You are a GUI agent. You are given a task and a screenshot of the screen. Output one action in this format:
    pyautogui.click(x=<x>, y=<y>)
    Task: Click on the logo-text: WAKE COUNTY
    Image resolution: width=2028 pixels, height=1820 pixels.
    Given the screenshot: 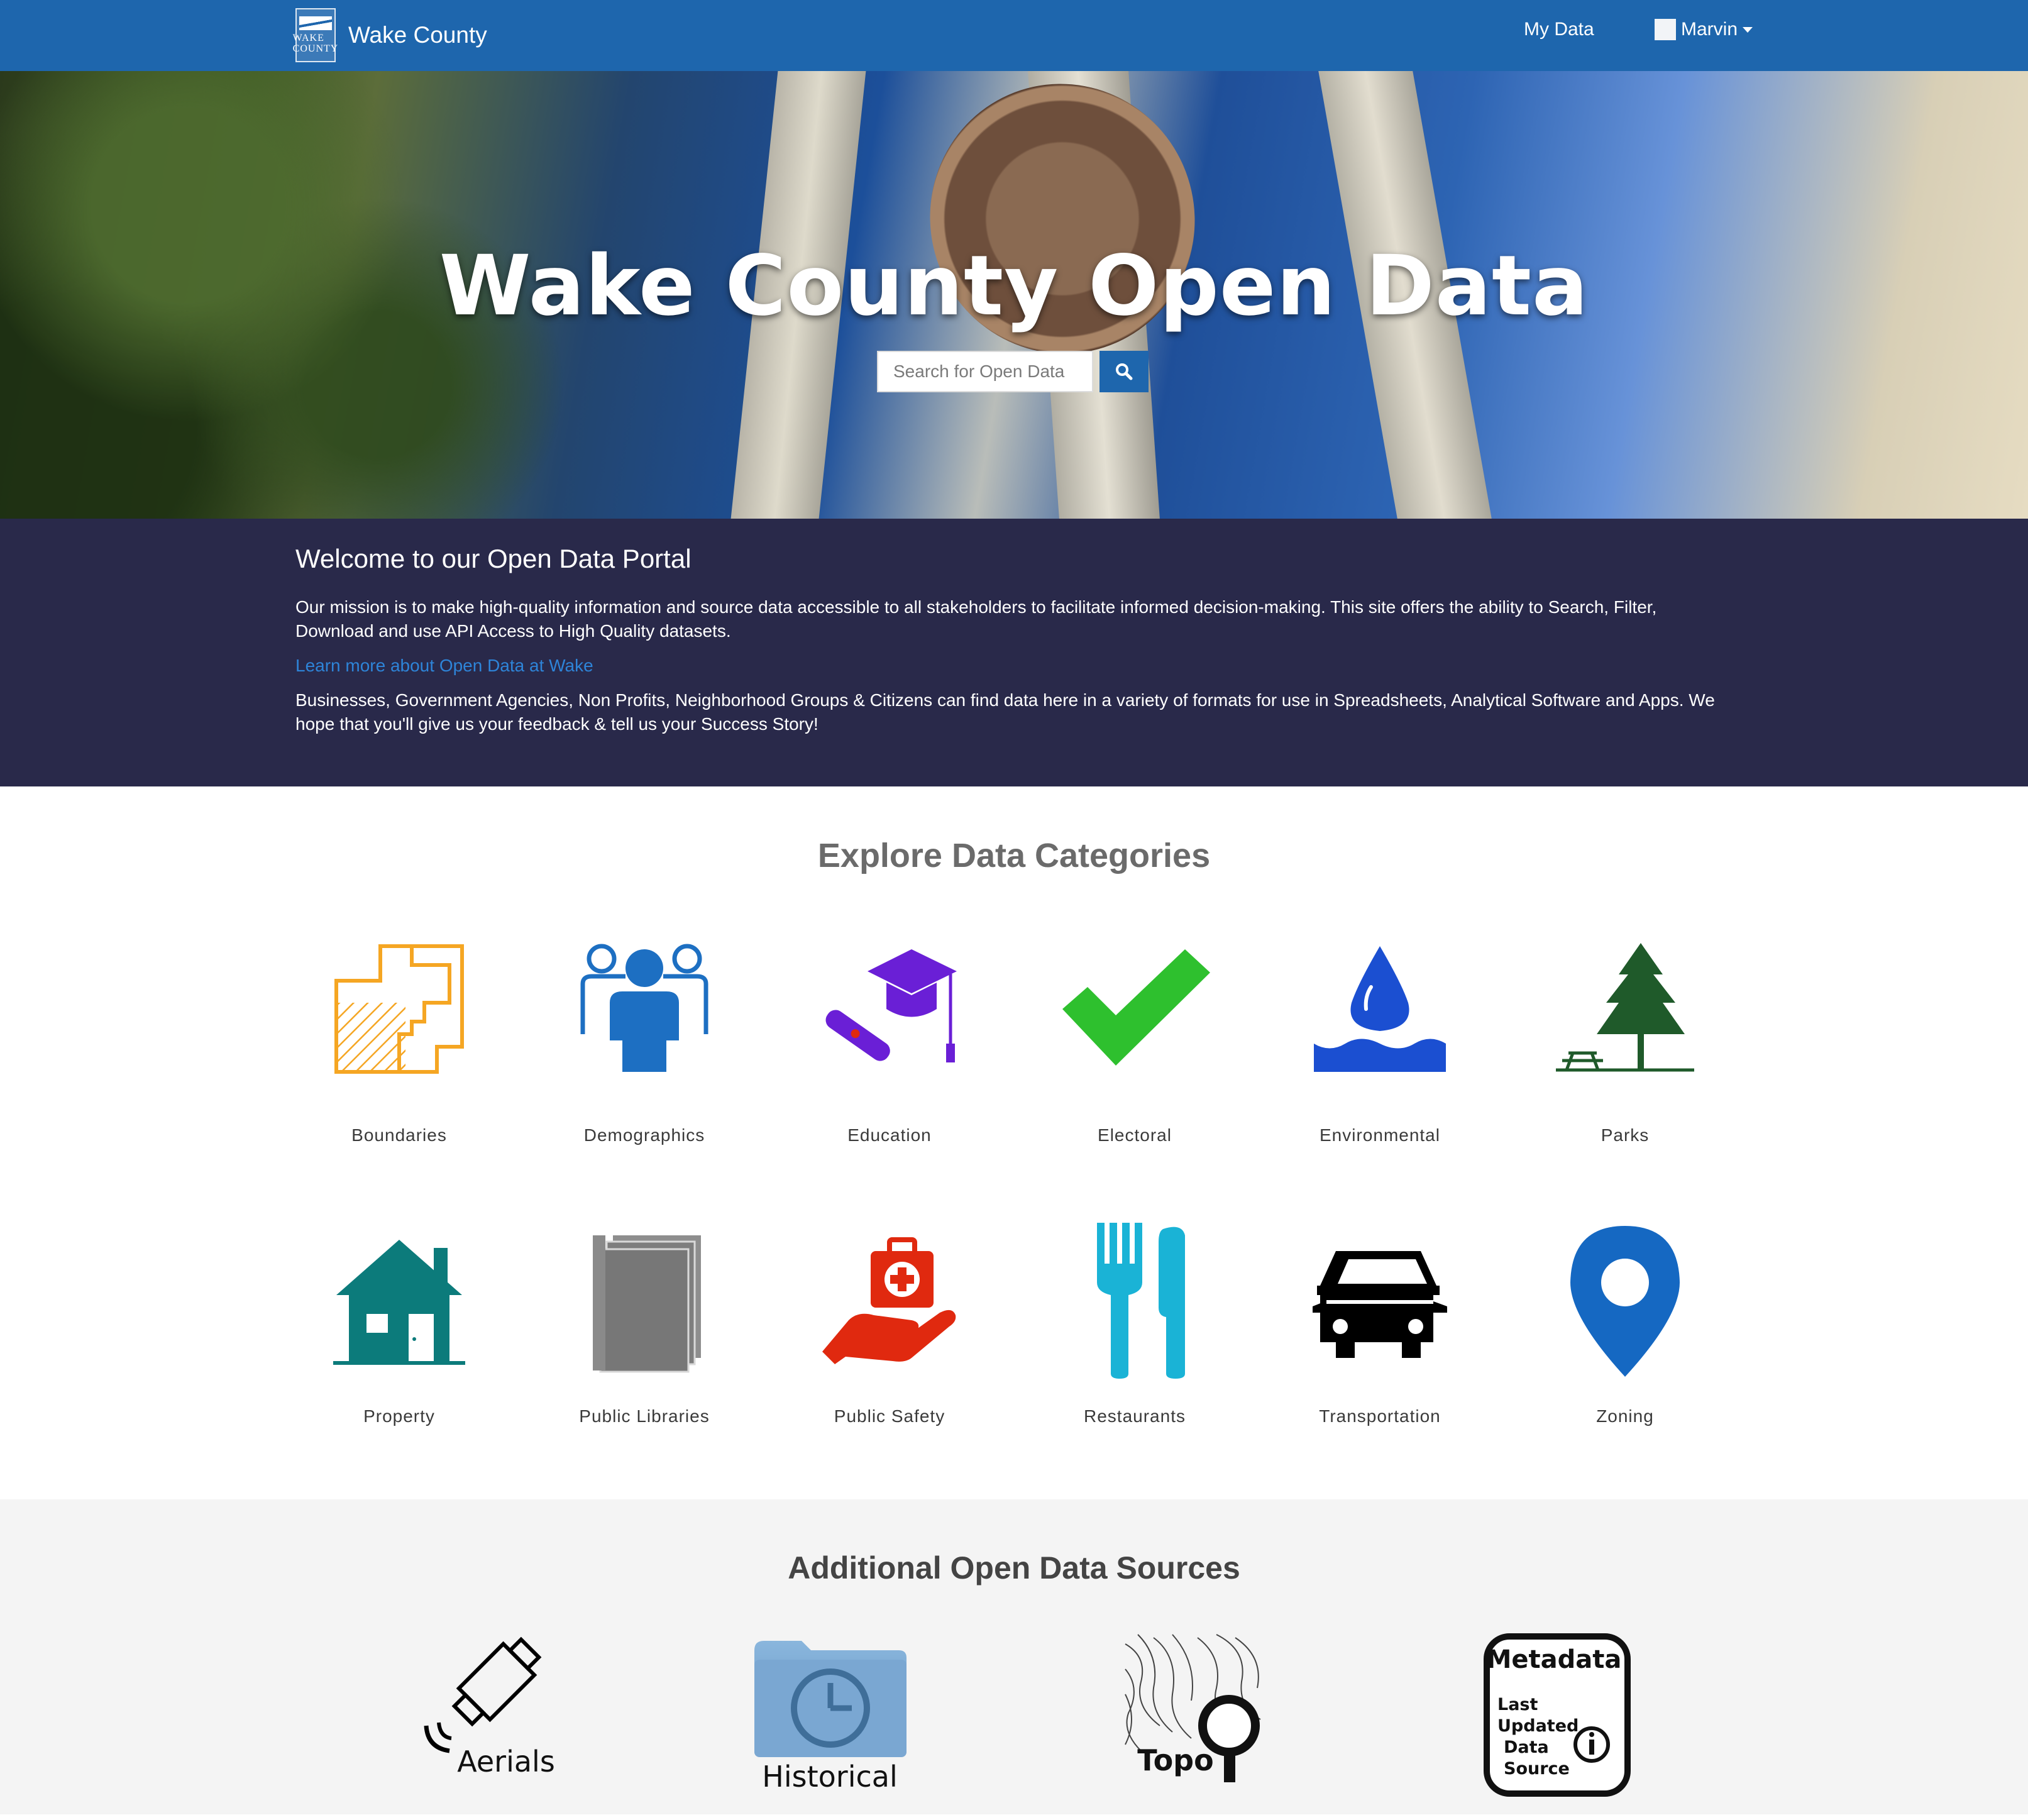 What is the action you would take?
    pyautogui.click(x=315, y=43)
    